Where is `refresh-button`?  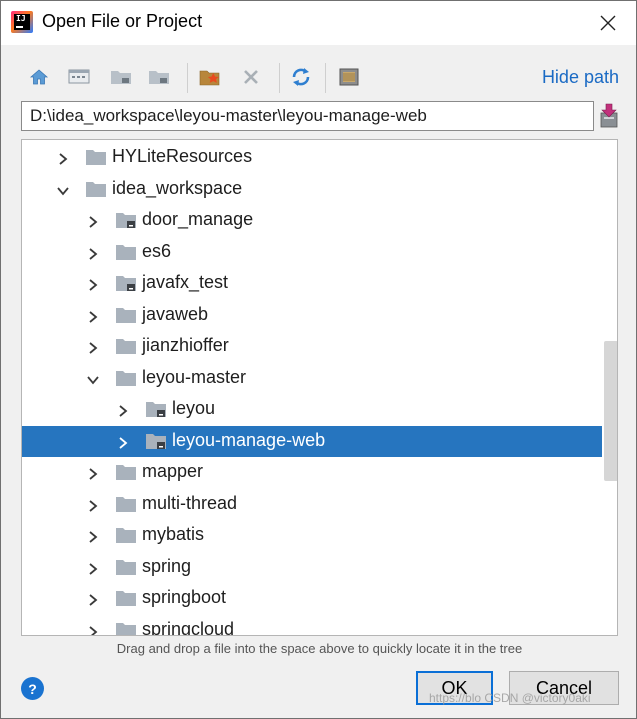 refresh-button is located at coordinates (301, 77).